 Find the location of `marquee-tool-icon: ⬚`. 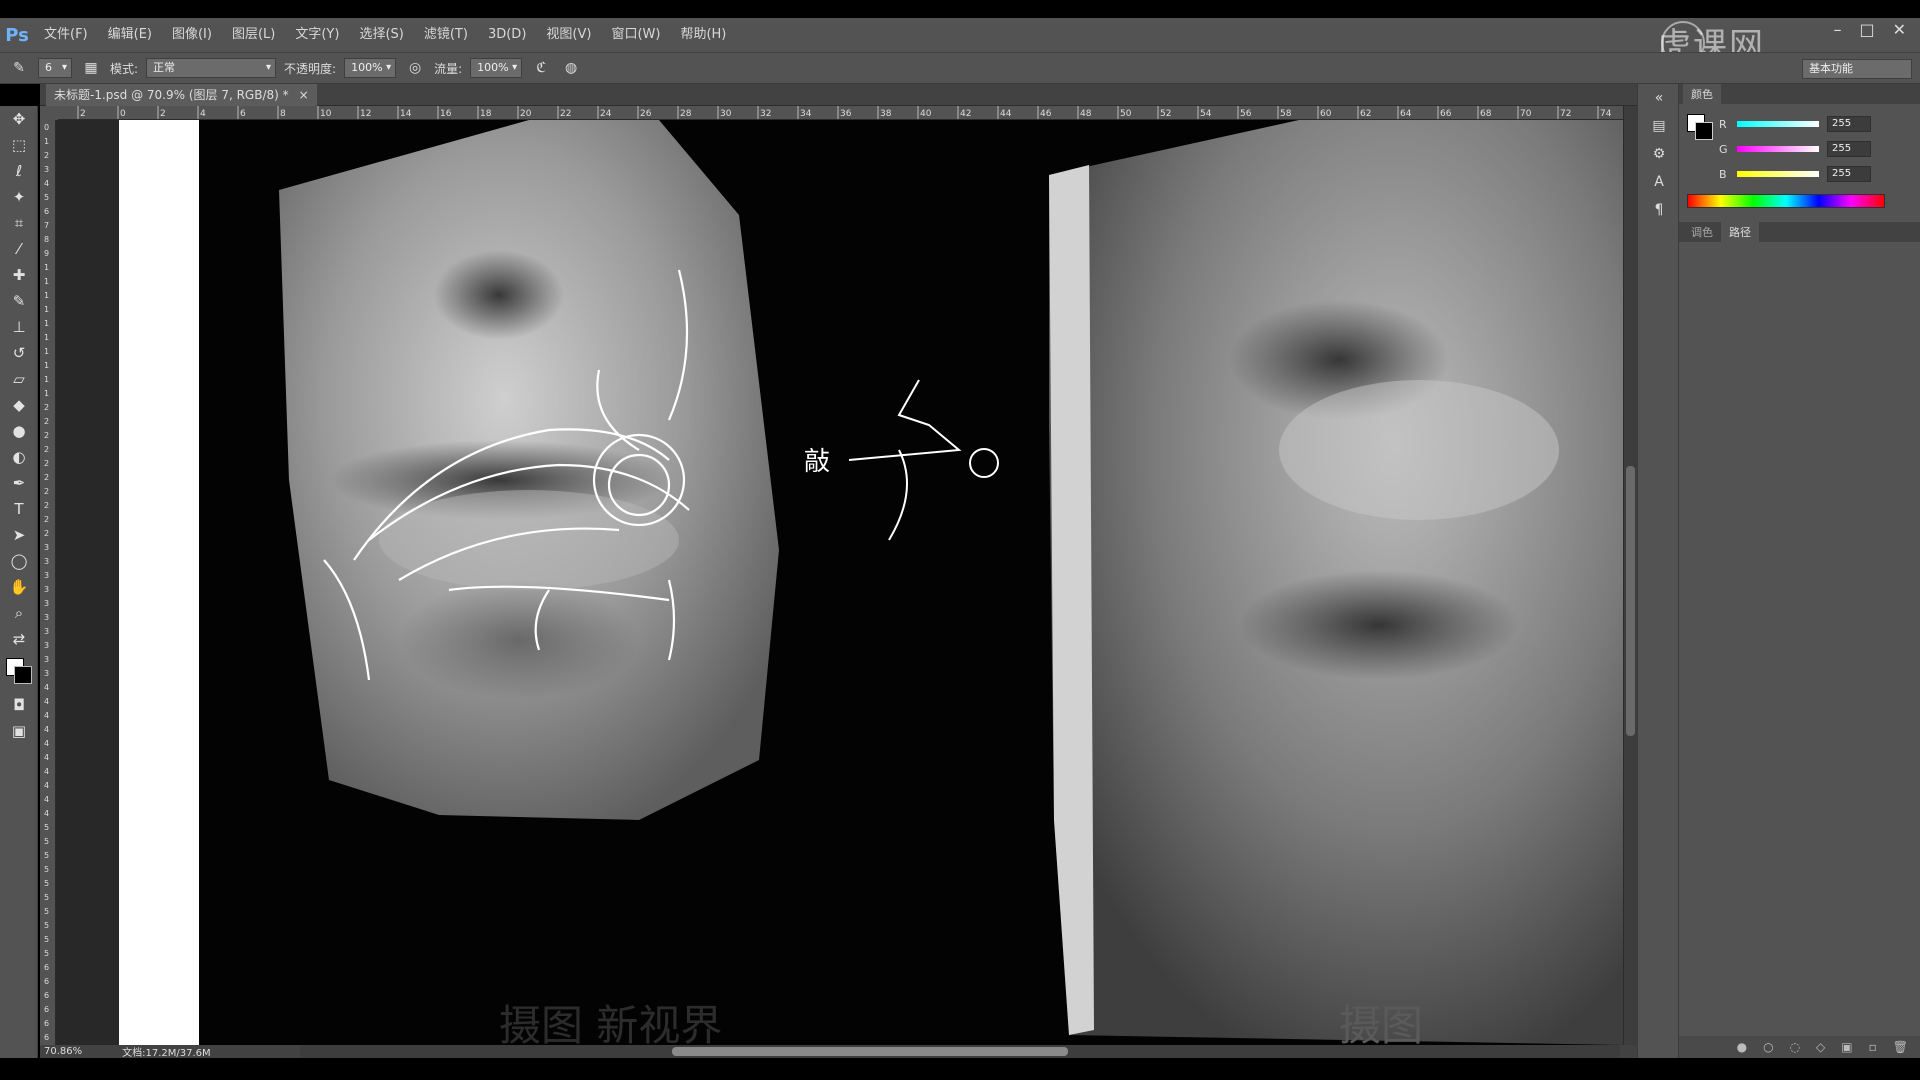

marquee-tool-icon: ⬚ is located at coordinates (19, 145).